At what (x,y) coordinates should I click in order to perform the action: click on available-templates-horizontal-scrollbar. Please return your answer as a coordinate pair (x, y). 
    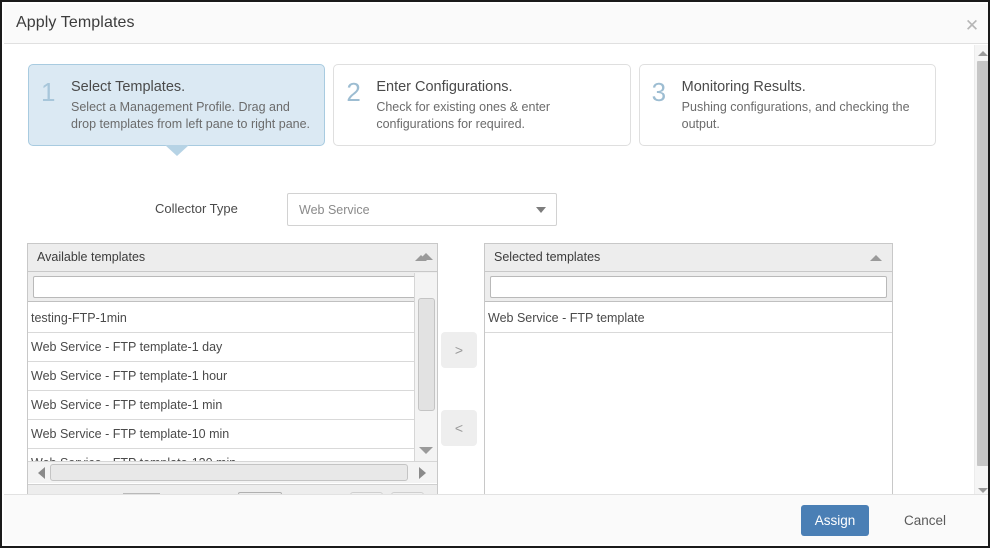
    Looking at the image, I should click on (232, 472).